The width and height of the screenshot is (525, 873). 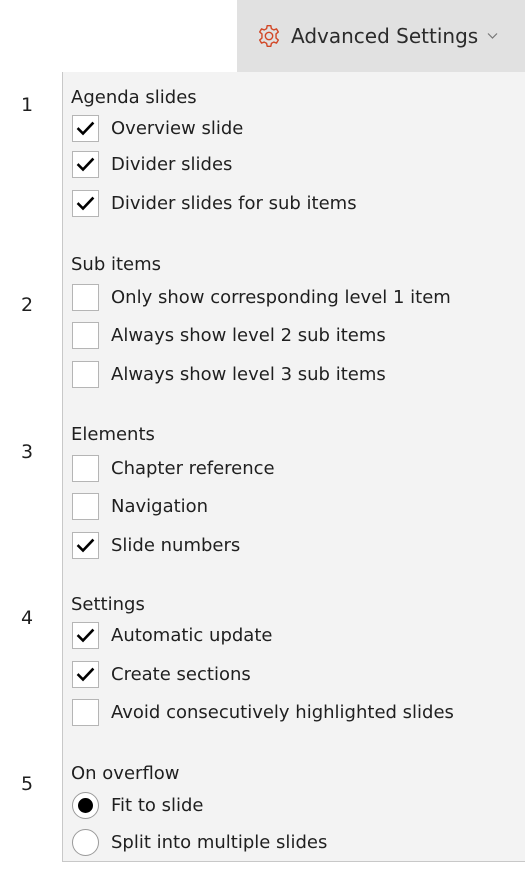 What do you see at coordinates (172, 164) in the screenshot?
I see `option-label: Divider slides` at bounding box center [172, 164].